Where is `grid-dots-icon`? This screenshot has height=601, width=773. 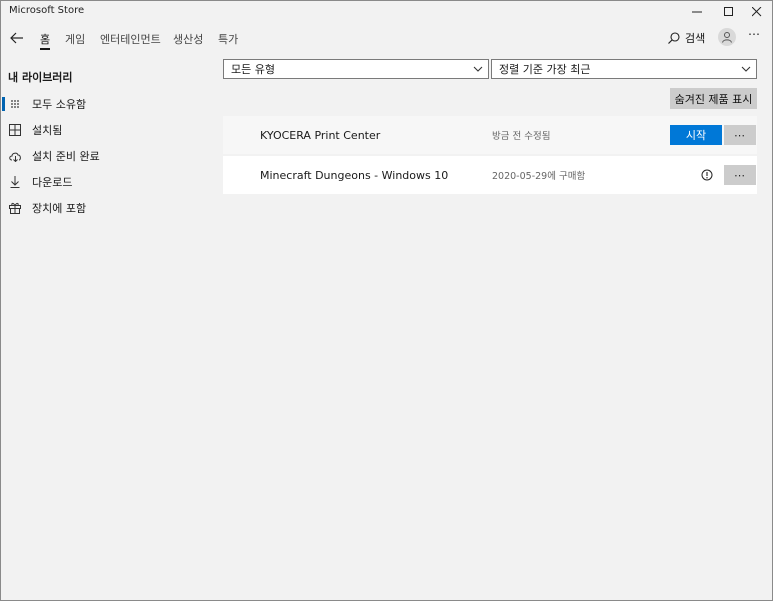
grid-dots-icon is located at coordinates (15, 104).